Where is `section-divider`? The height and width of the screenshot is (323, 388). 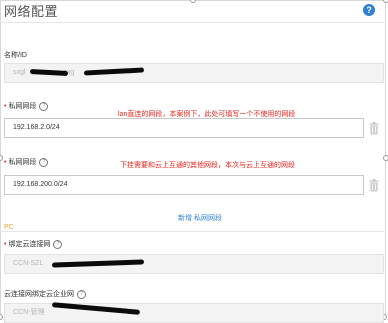
section-divider is located at coordinates (193, 231).